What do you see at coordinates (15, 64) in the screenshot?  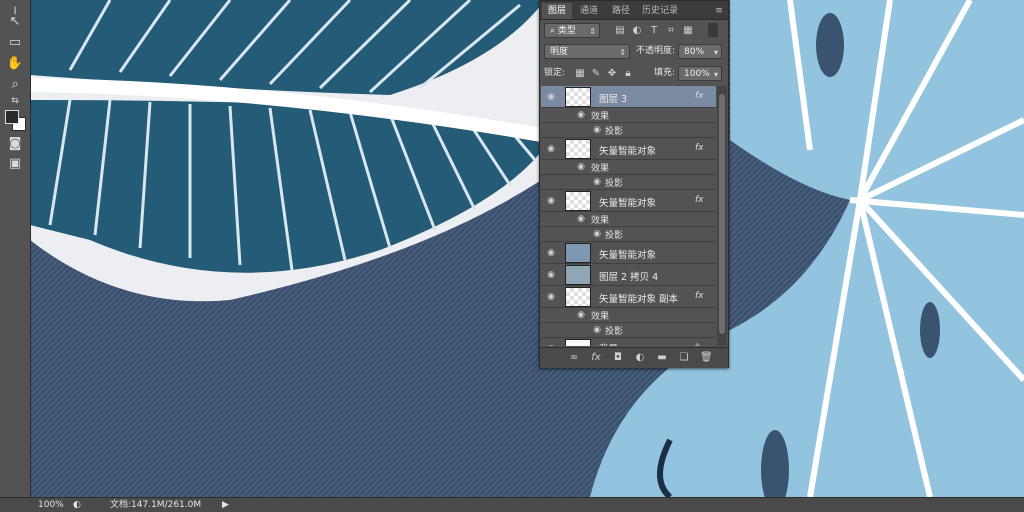 I see `hand-tool-icon: ✋` at bounding box center [15, 64].